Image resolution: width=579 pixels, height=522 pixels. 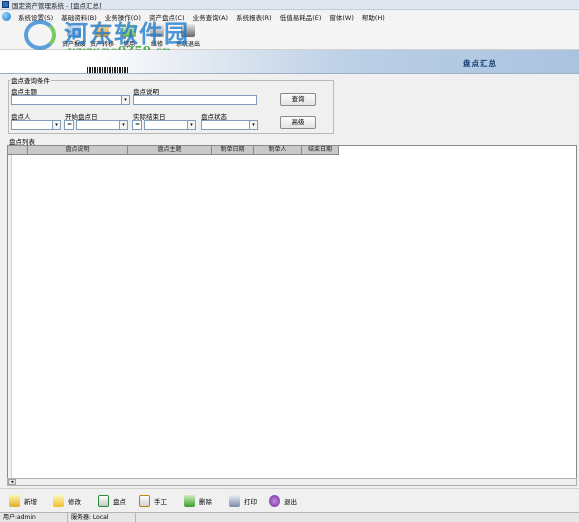 I want to click on menu-basic-data: 基础资料(B), so click(x=79, y=17).